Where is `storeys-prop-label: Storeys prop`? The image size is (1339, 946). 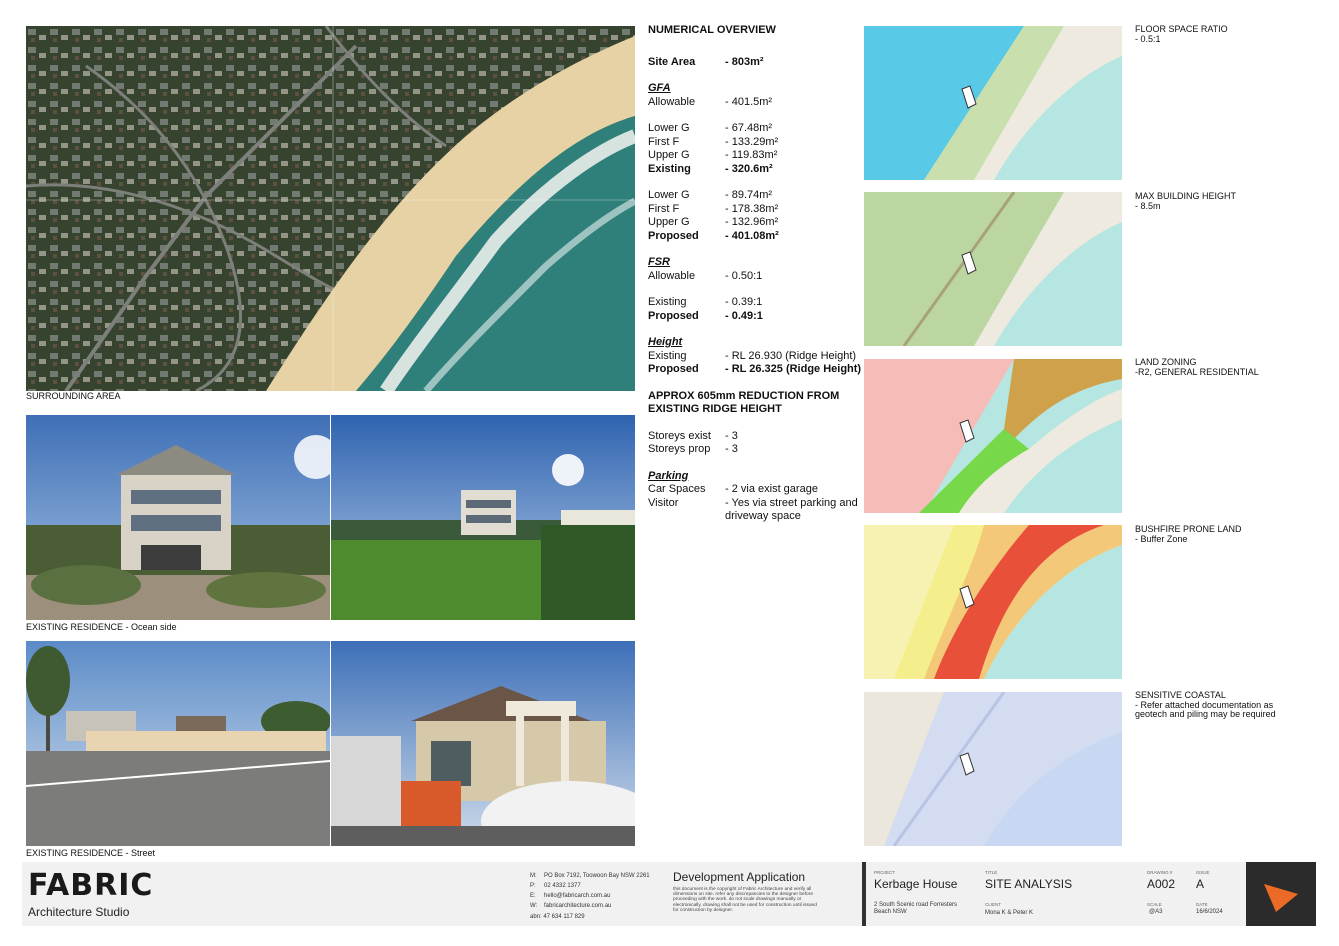 storeys-prop-label: Storeys prop is located at coordinates (679, 449).